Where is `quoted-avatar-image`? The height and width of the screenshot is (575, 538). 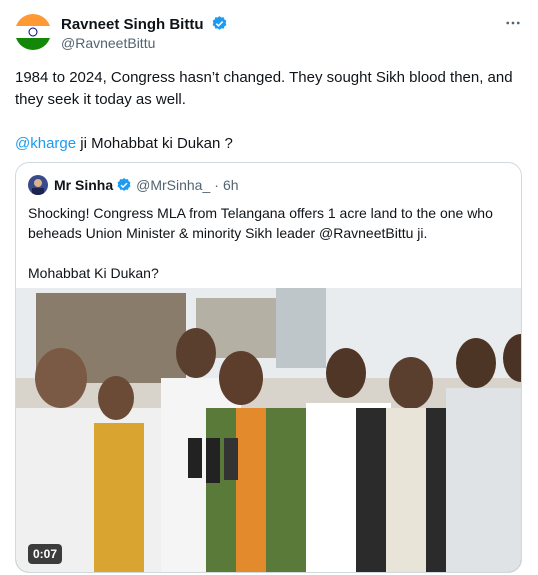
quoted-avatar-image is located at coordinates (38, 185).